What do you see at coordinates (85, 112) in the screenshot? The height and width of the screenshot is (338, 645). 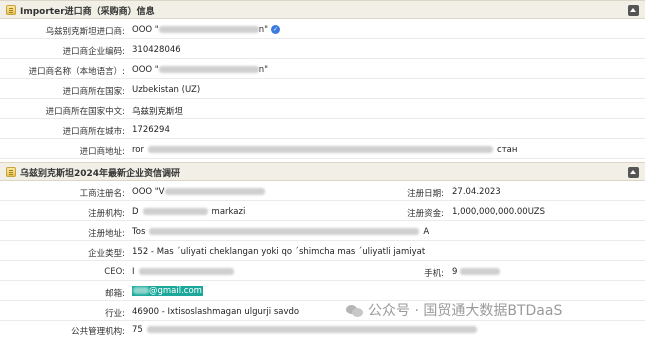 I see `row-label: 进口商所在国家中文:` at bounding box center [85, 112].